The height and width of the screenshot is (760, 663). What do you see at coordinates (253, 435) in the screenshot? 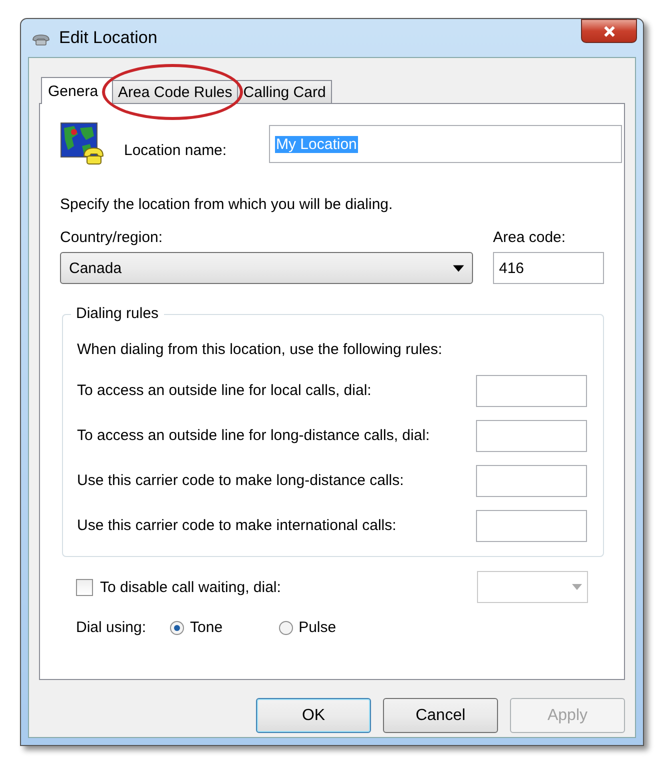
I see `rule-label: To access an outside line for long-distance calls, dial:` at bounding box center [253, 435].